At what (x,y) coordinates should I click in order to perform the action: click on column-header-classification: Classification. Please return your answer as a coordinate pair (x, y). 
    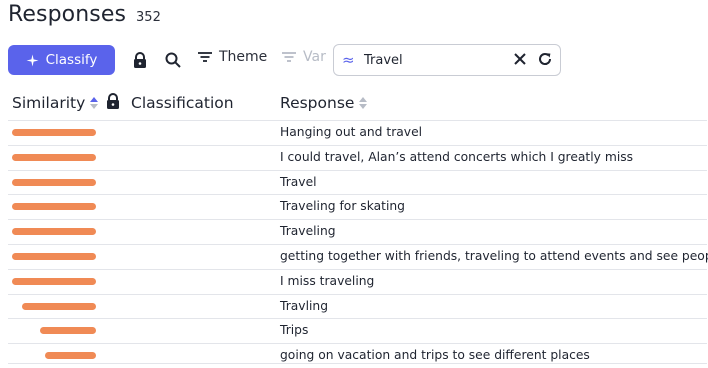
    Looking at the image, I should click on (182, 103).